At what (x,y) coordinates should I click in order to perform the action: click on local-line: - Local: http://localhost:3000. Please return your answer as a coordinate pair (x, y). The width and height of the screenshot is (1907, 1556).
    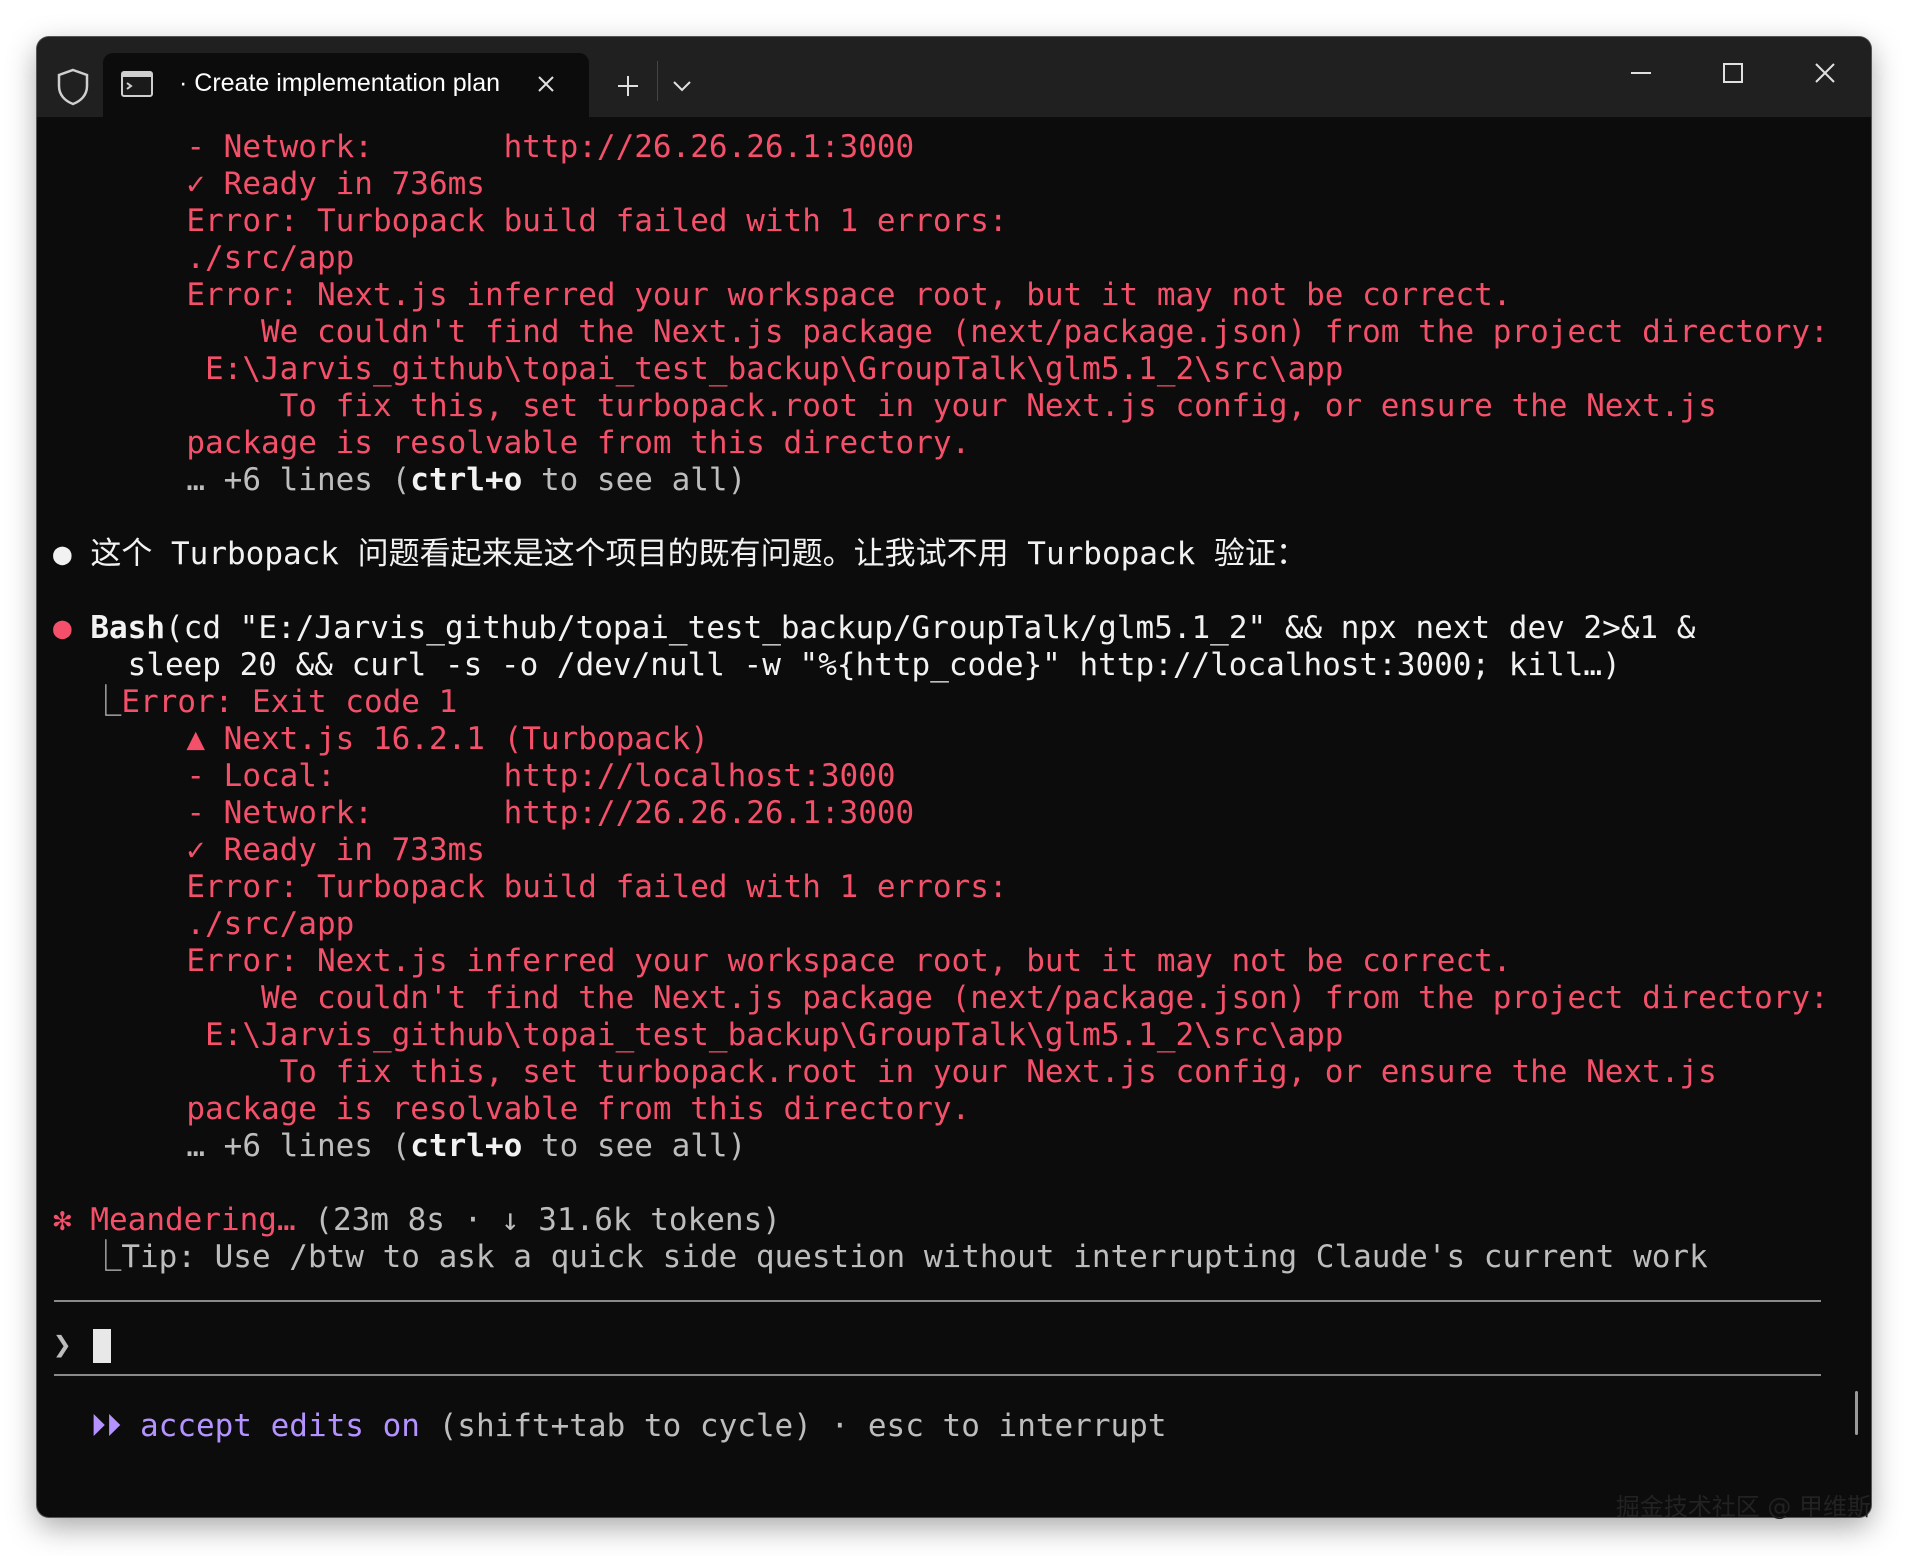
    Looking at the image, I should click on (522, 776).